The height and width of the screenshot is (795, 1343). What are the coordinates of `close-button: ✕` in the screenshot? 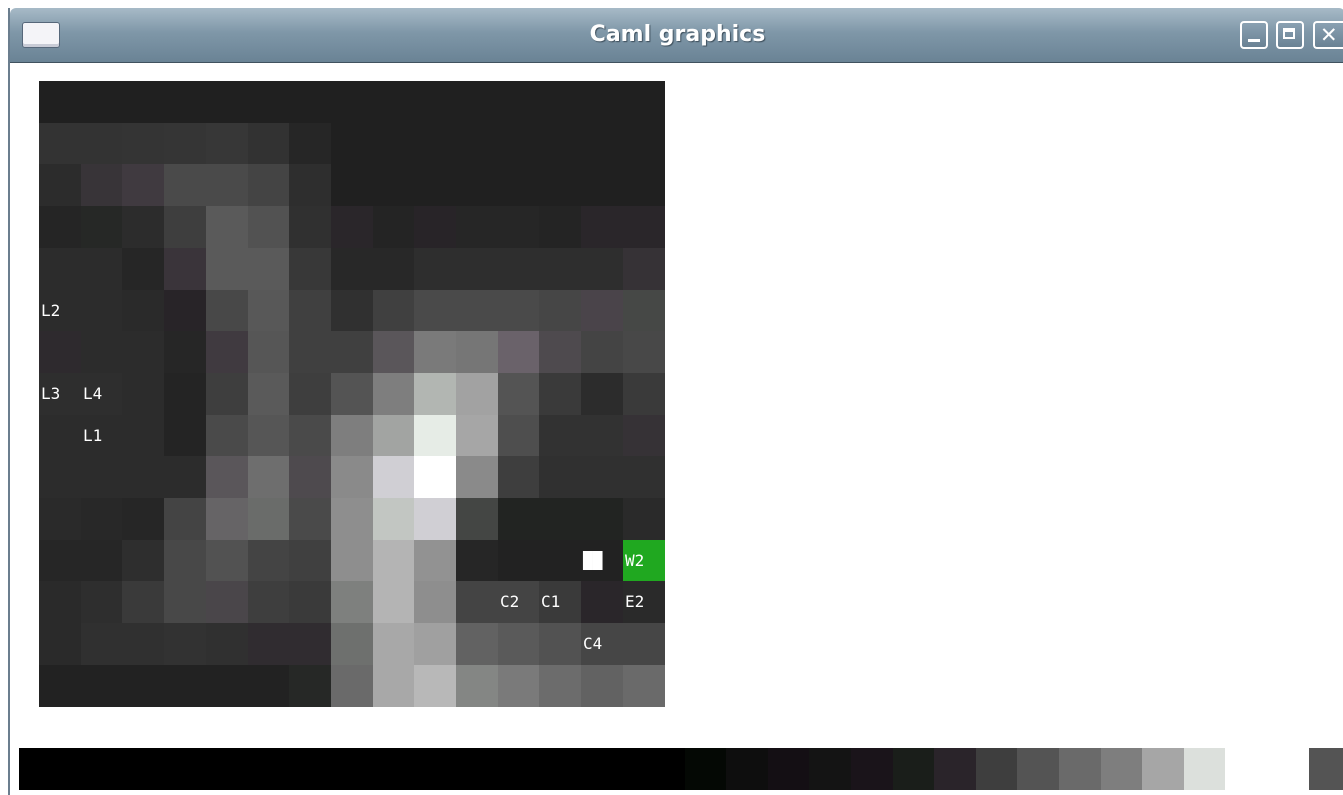 It's located at (1328, 35).